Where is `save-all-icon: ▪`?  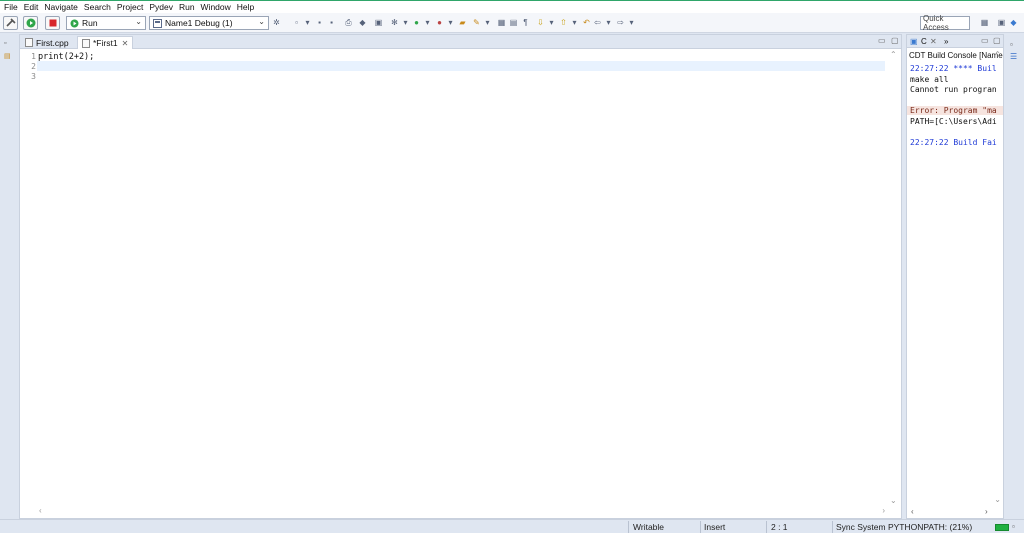 save-all-icon: ▪ is located at coordinates (331, 22).